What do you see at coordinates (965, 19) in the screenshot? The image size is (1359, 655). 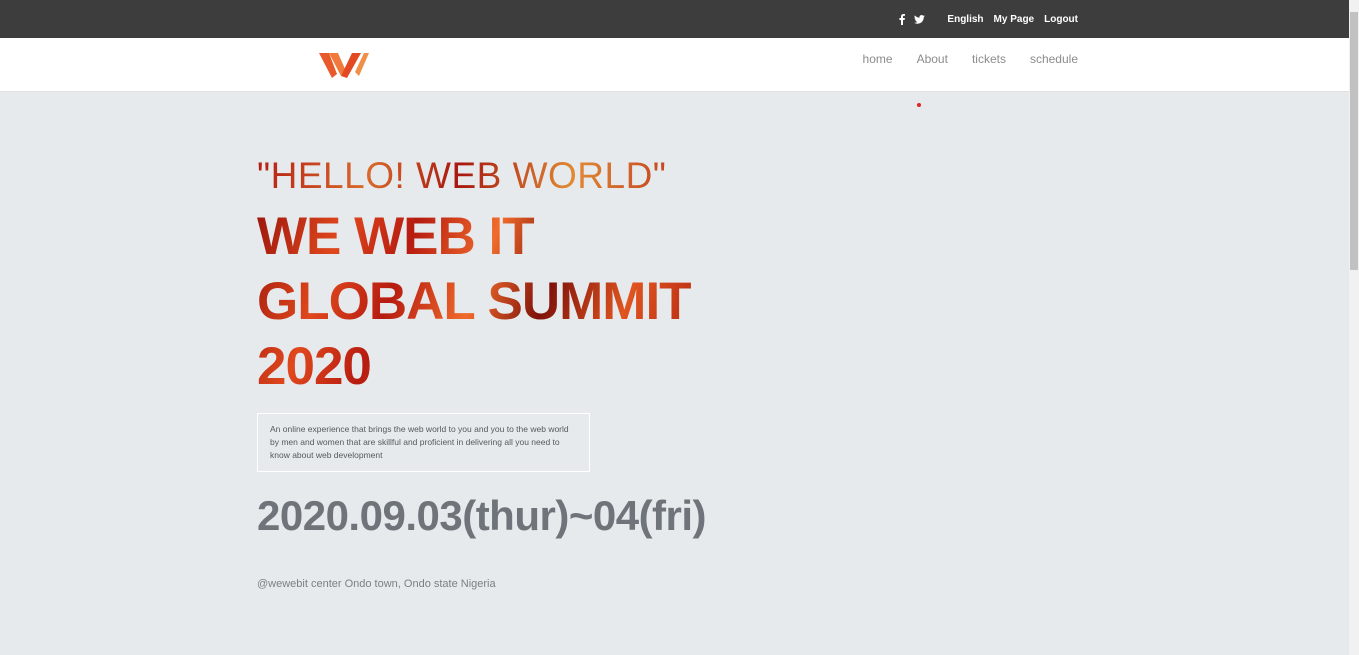 I see `language-link: English` at bounding box center [965, 19].